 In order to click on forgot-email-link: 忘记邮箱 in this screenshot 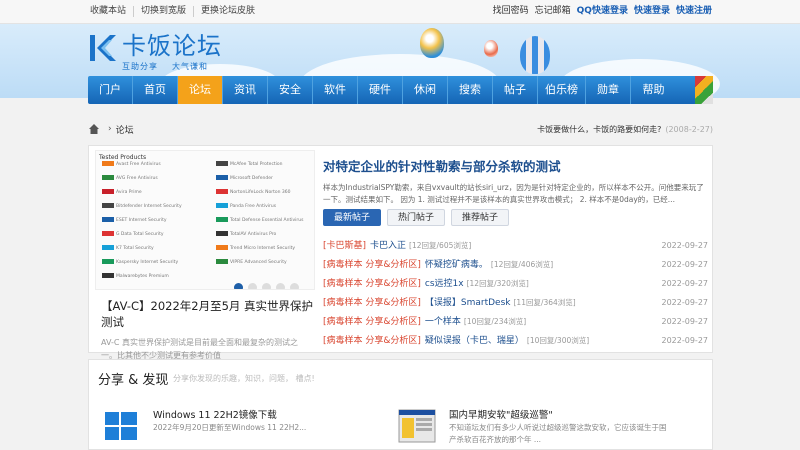, I will do `click(553, 11)`.